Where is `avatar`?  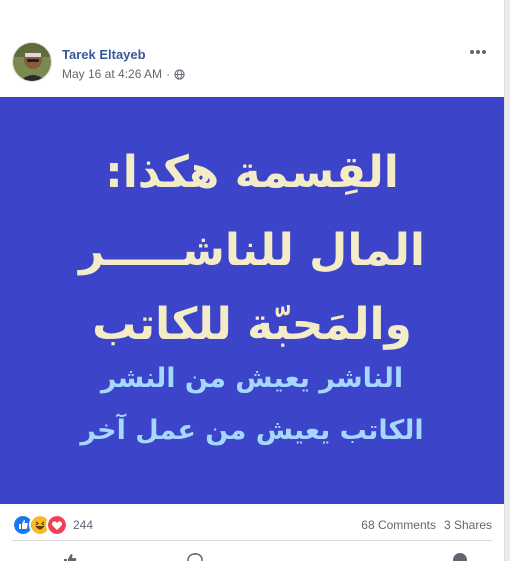
avatar is located at coordinates (32, 62).